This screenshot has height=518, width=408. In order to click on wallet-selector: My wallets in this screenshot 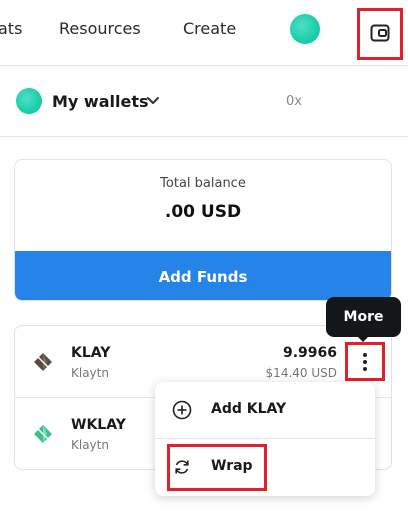, I will do `click(100, 101)`.